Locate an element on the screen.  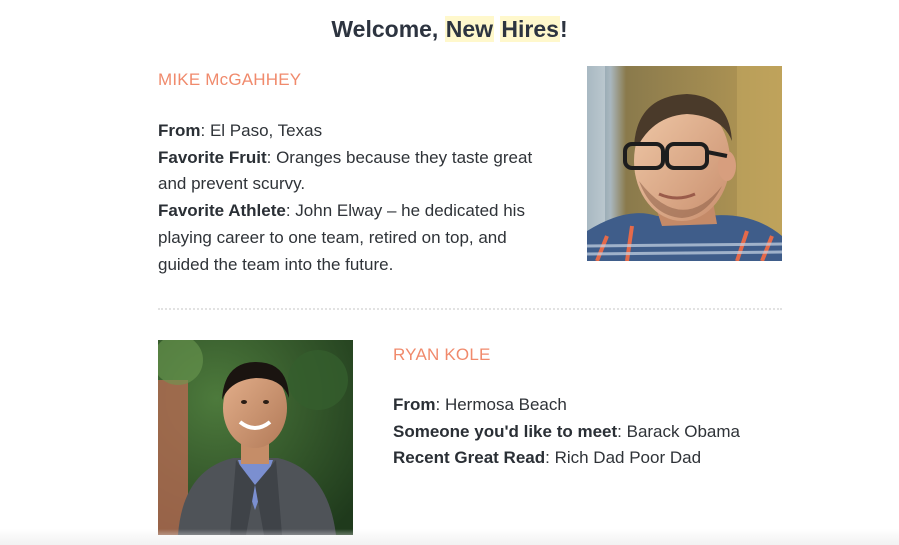
title-suffix: ! is located at coordinates (563, 29).